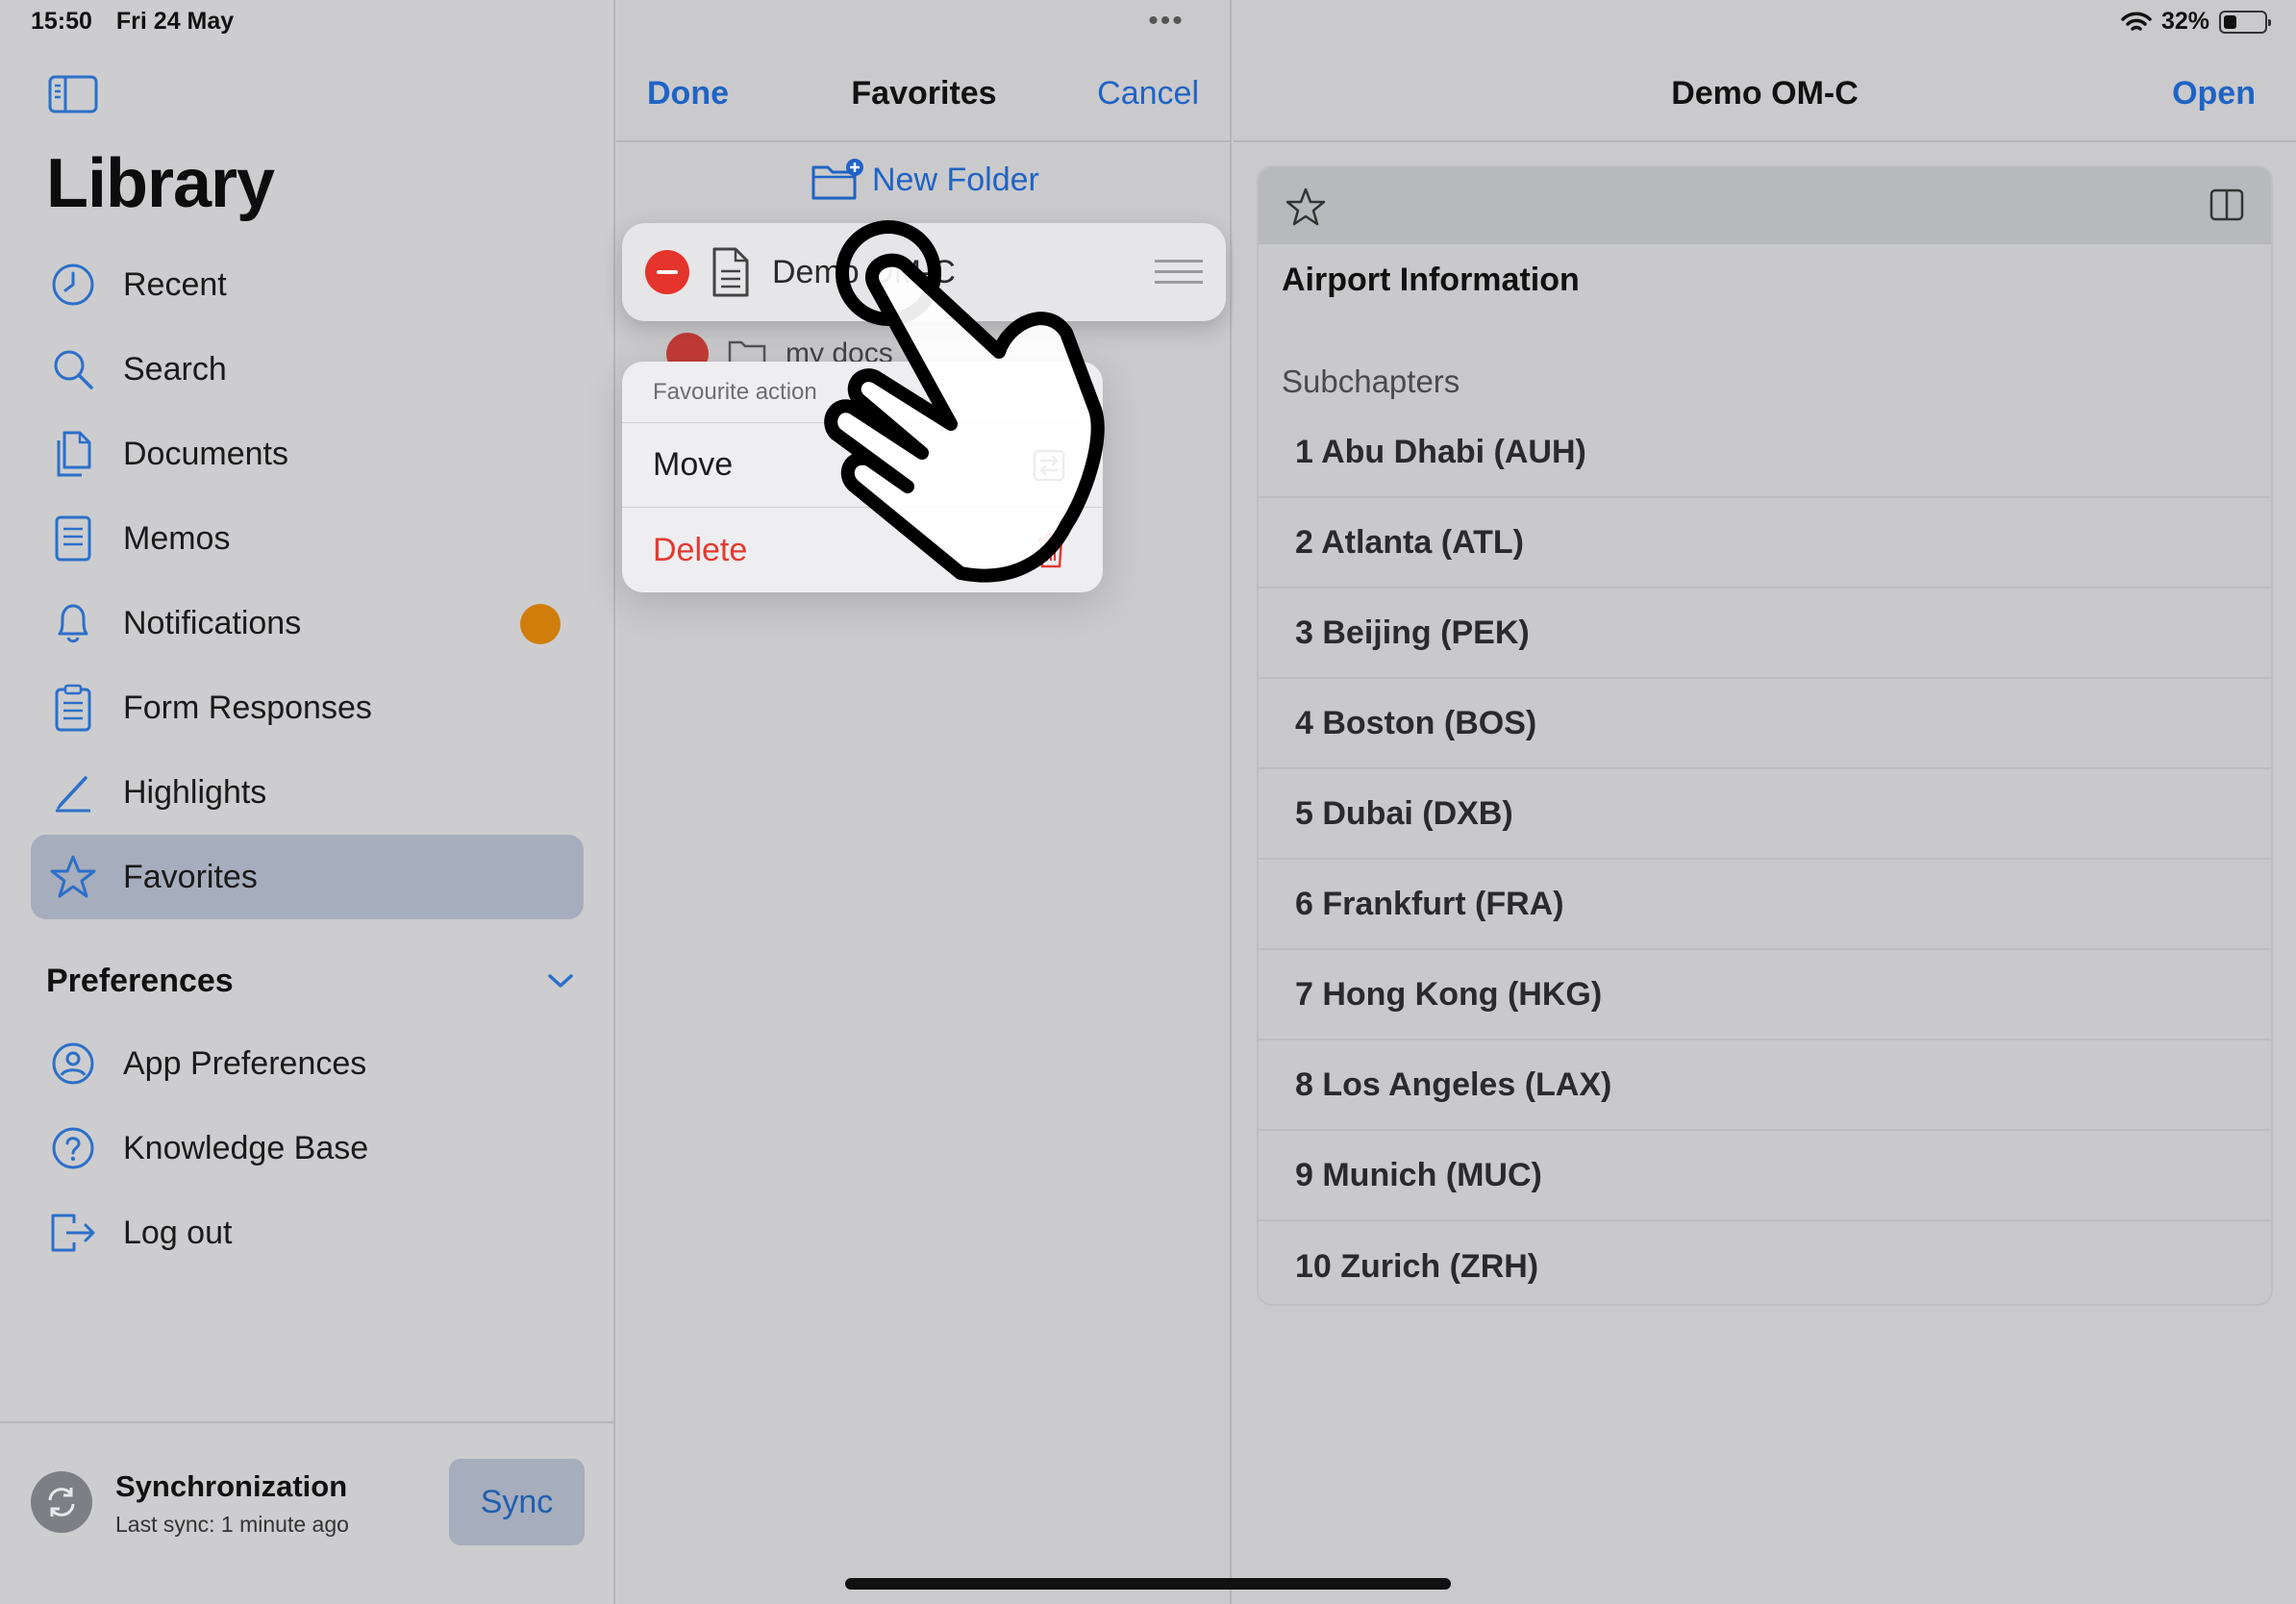 Image resolution: width=2296 pixels, height=1604 pixels. I want to click on new-folder-button: New Folder, so click(925, 180).